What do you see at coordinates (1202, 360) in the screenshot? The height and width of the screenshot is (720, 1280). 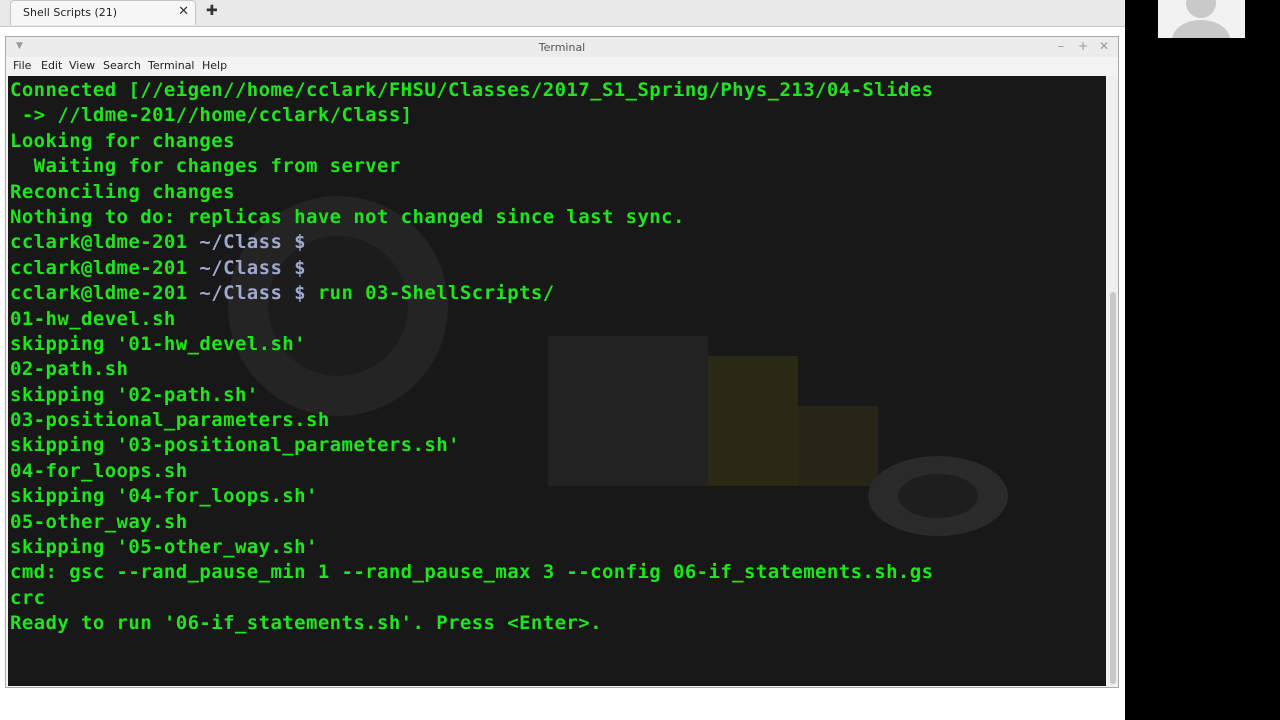 I see `webcam-panel` at bounding box center [1202, 360].